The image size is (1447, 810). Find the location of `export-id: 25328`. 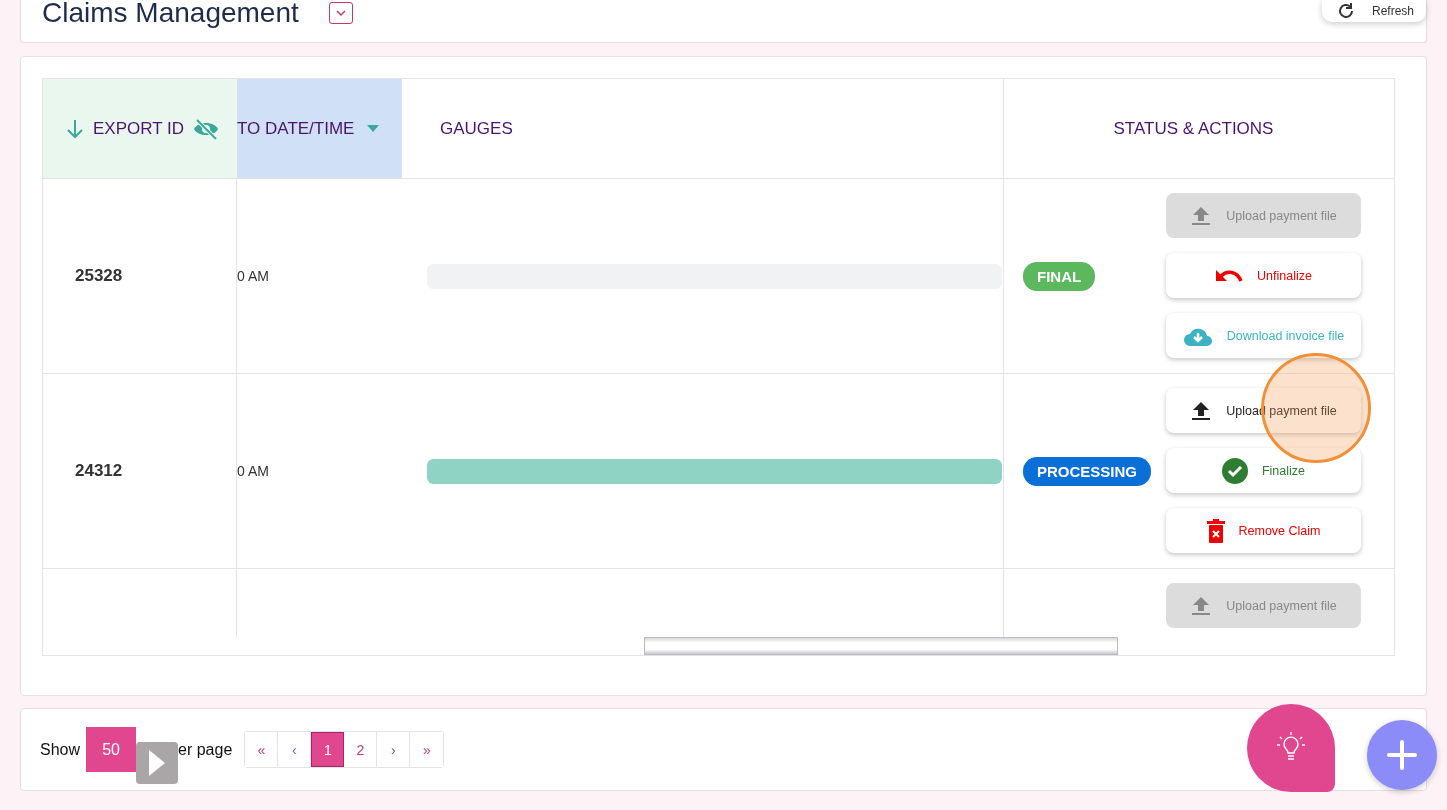

export-id: 25328 is located at coordinates (99, 276).